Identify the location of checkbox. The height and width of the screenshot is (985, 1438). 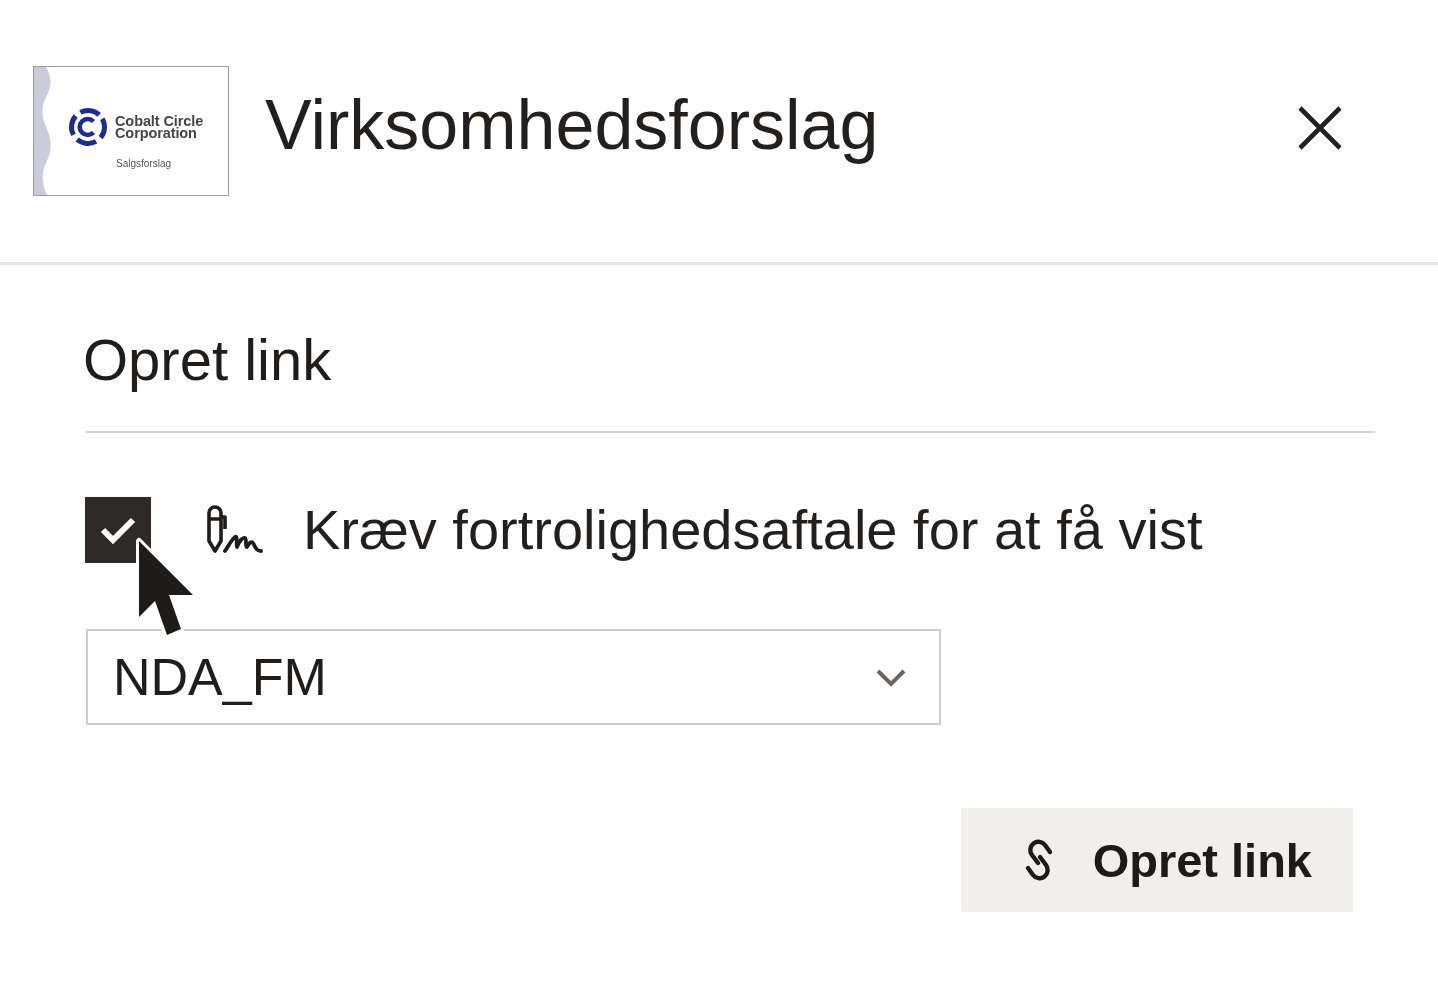
(118, 530).